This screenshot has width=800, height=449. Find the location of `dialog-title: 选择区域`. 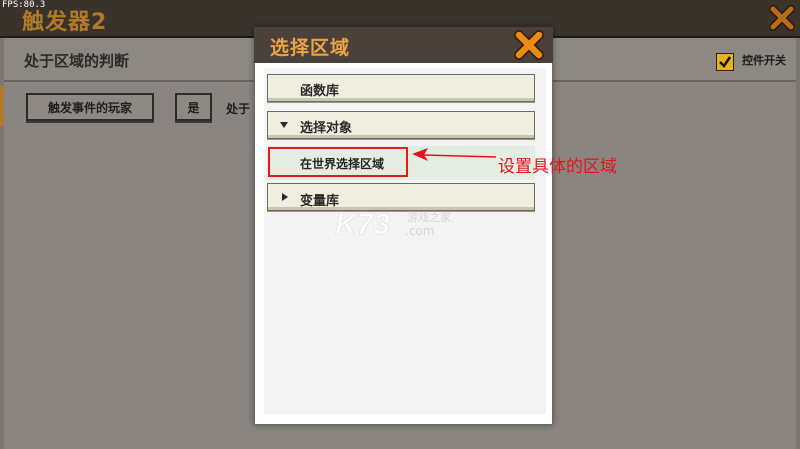

dialog-title: 选择区域 is located at coordinates (310, 48).